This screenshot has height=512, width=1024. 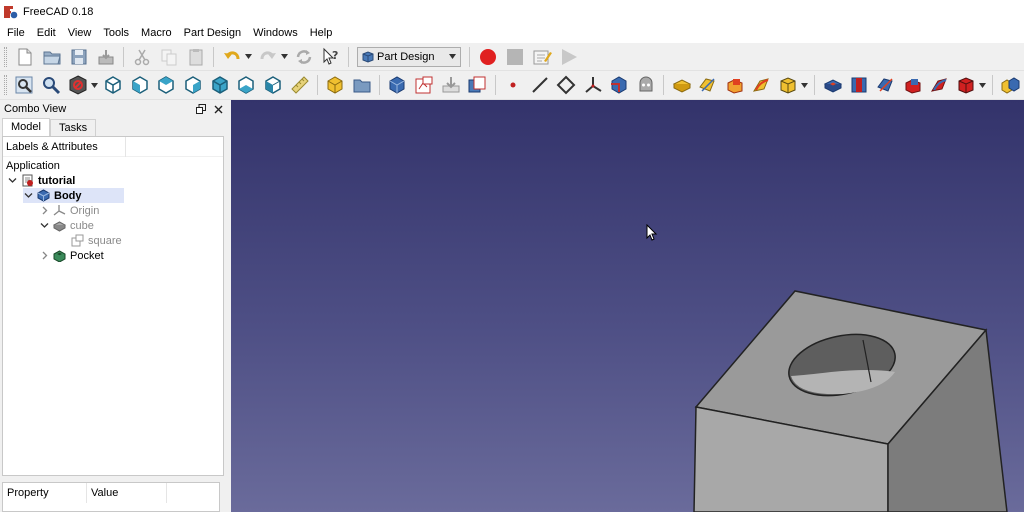 I want to click on mirrored-button, so click(x=1011, y=85).